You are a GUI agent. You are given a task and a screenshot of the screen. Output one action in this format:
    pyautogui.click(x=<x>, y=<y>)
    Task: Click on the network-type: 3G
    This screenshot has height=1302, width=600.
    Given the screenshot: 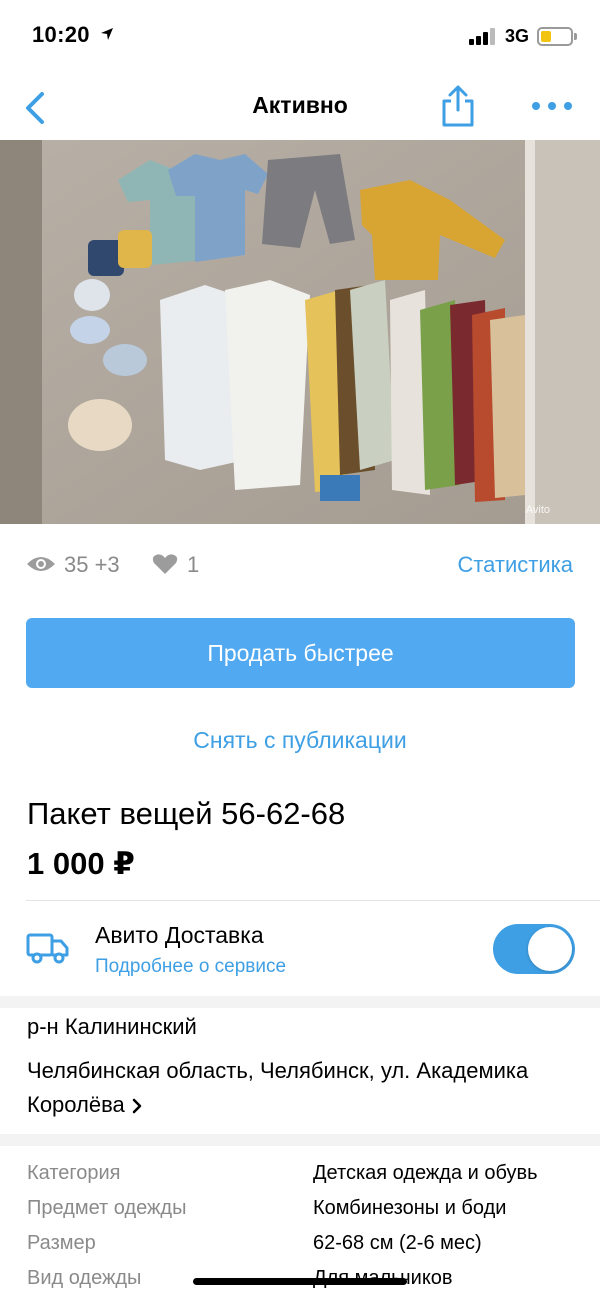 What is the action you would take?
    pyautogui.click(x=517, y=36)
    